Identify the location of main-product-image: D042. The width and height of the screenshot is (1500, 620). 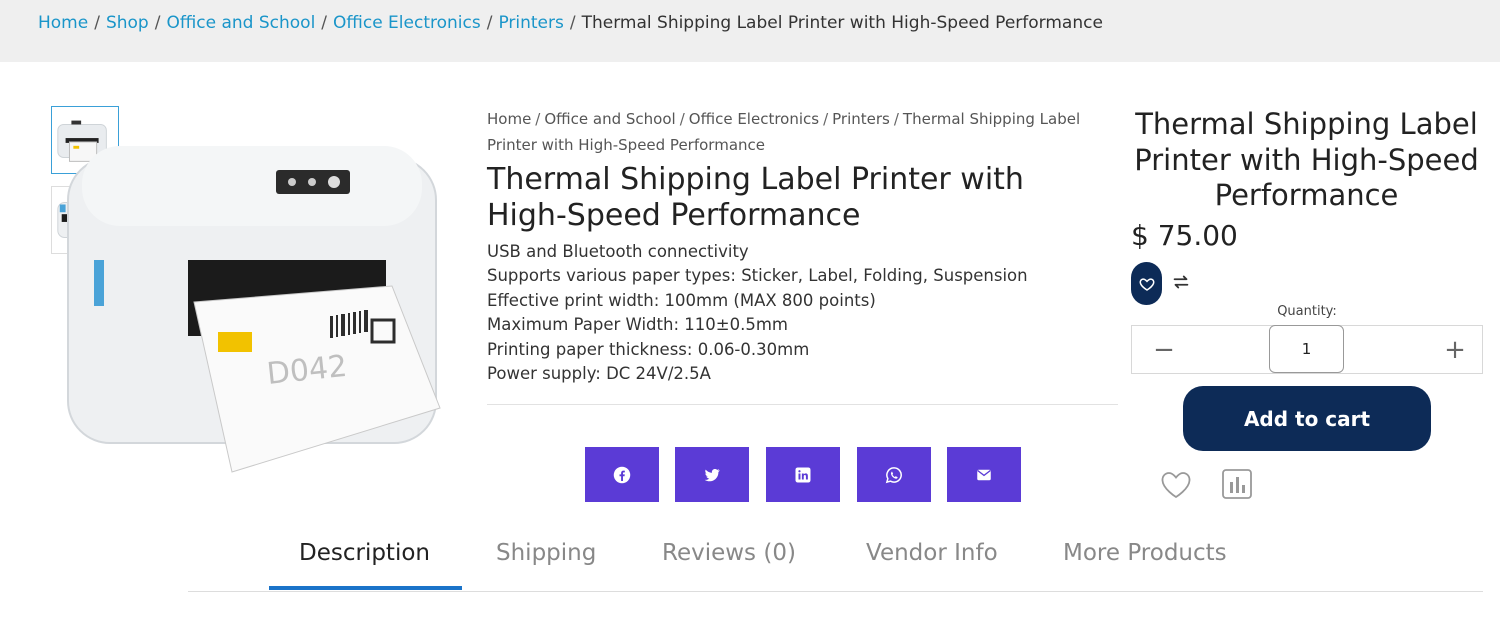
(254, 308).